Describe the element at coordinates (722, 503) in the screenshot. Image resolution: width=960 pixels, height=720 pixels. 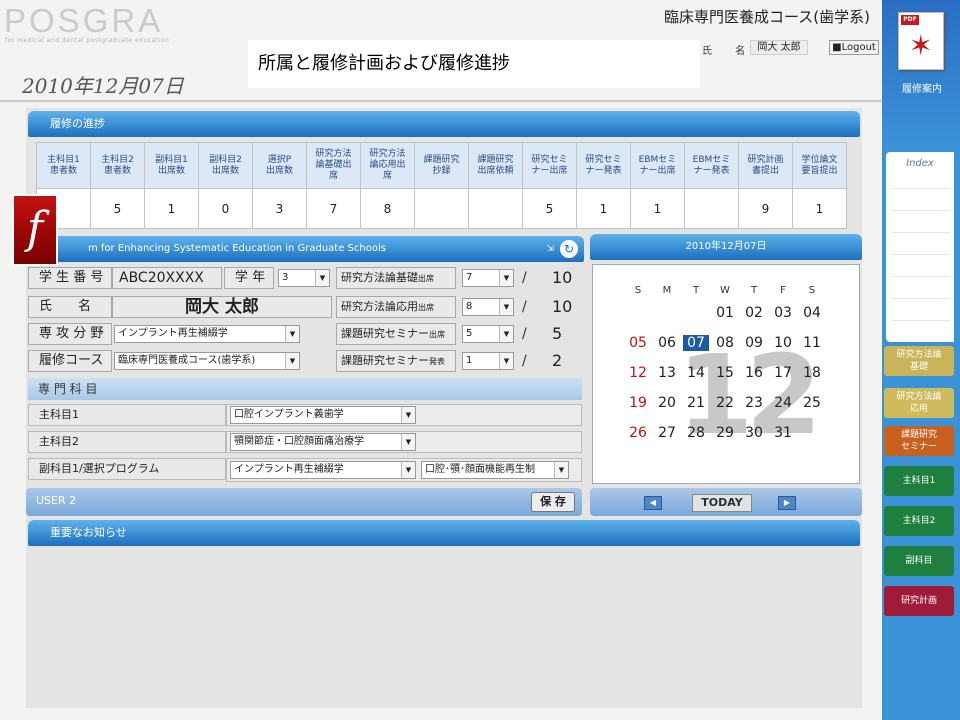
I see `today-button: TODAY` at that location.